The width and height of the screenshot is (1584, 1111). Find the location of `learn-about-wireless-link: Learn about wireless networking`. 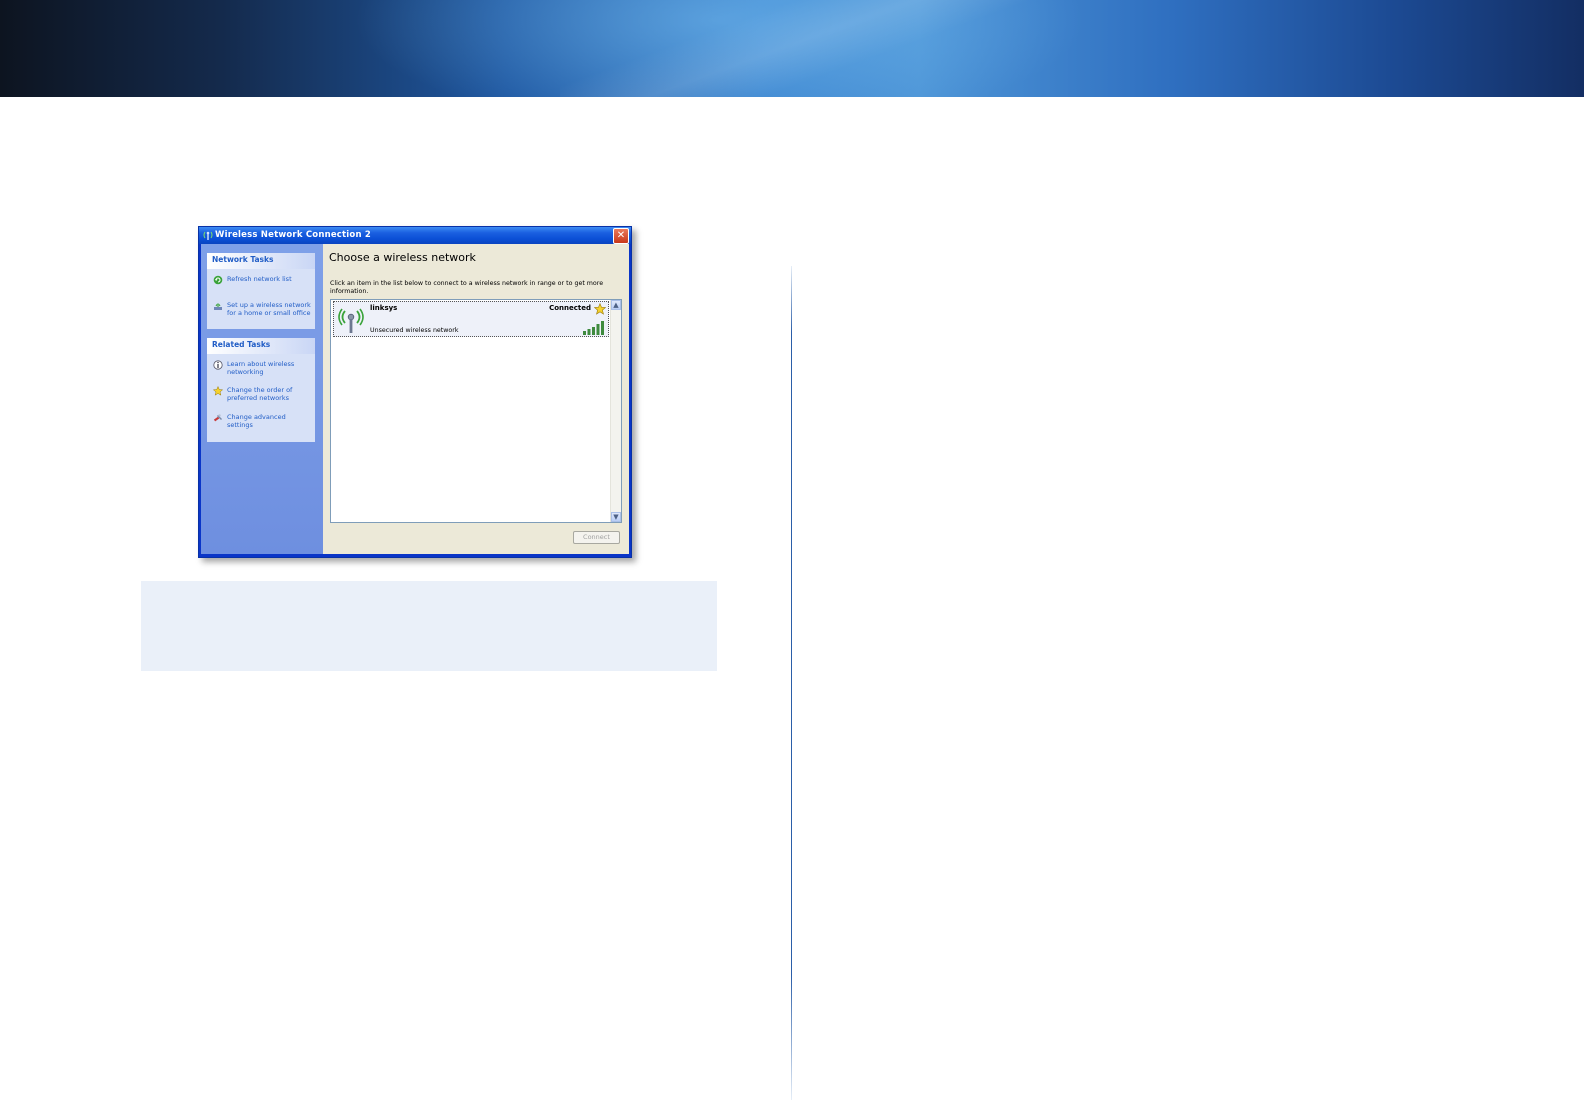

learn-about-wireless-link: Learn about wireless networking is located at coordinates (263, 369).